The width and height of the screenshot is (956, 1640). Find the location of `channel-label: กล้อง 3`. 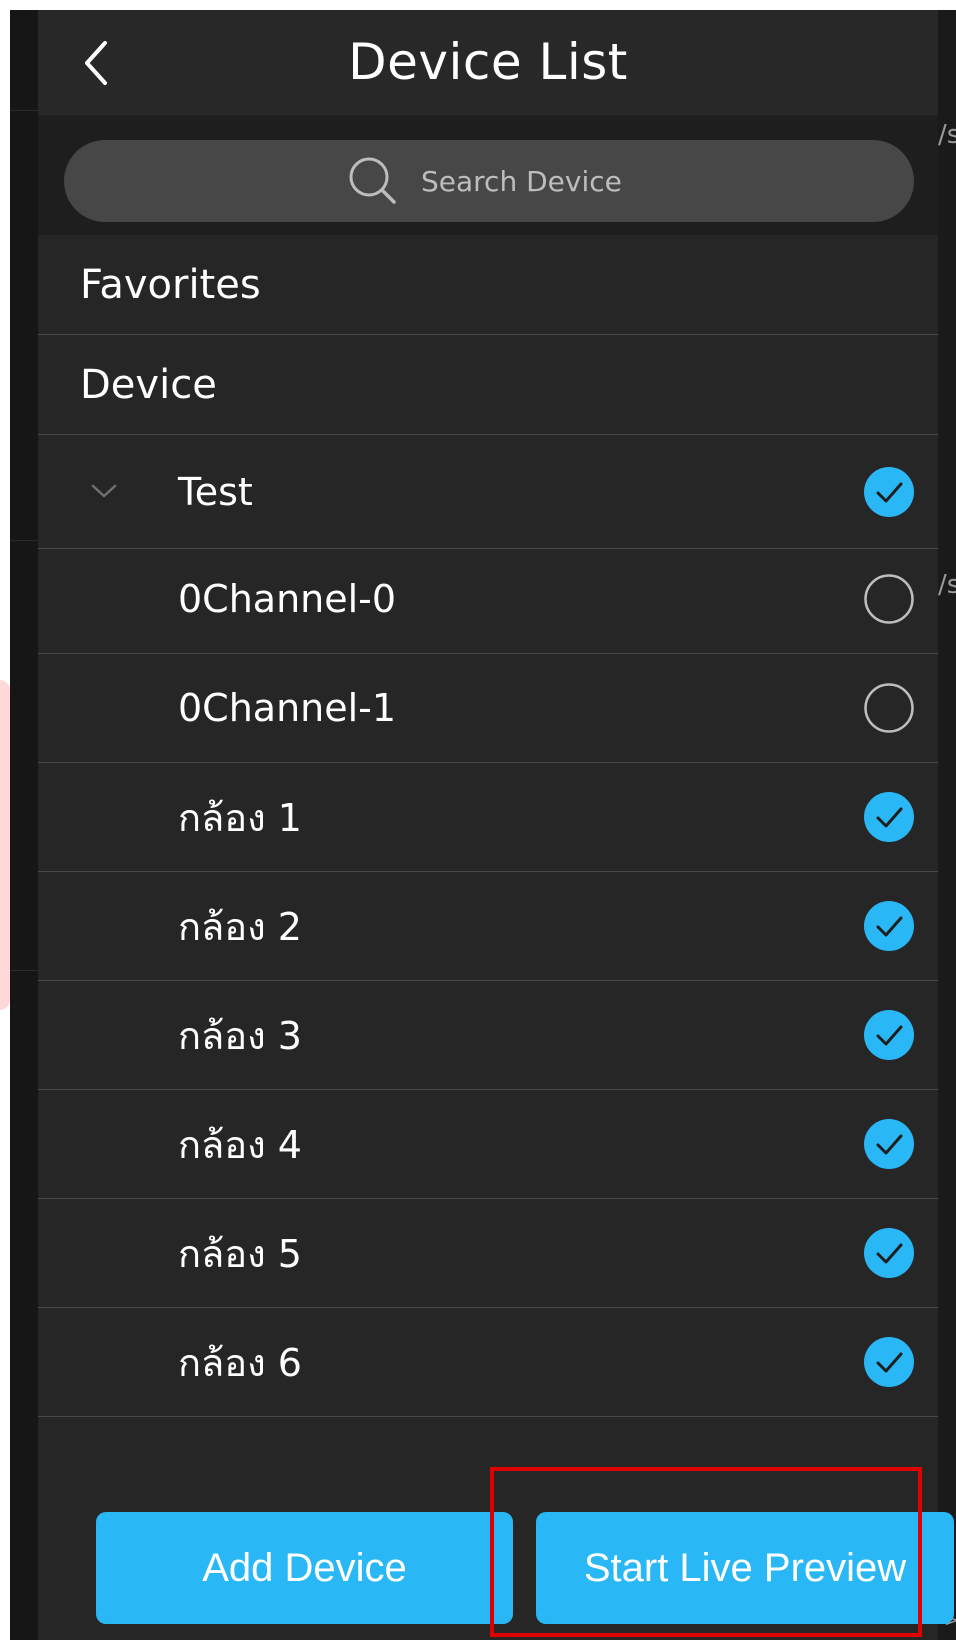

channel-label: กล้อง 3 is located at coordinates (240, 1035).